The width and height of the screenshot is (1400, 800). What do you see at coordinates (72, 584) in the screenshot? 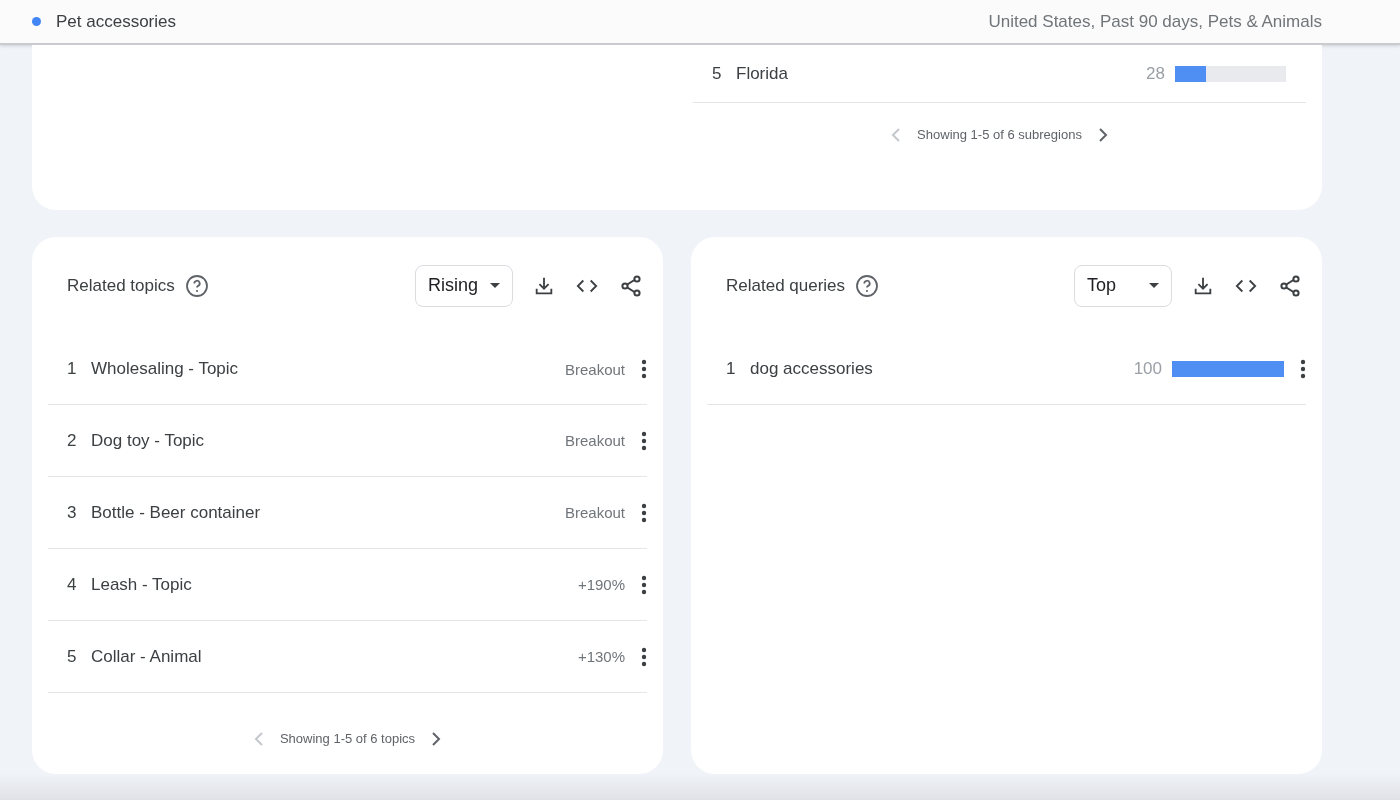
I see `rank-number: 4` at bounding box center [72, 584].